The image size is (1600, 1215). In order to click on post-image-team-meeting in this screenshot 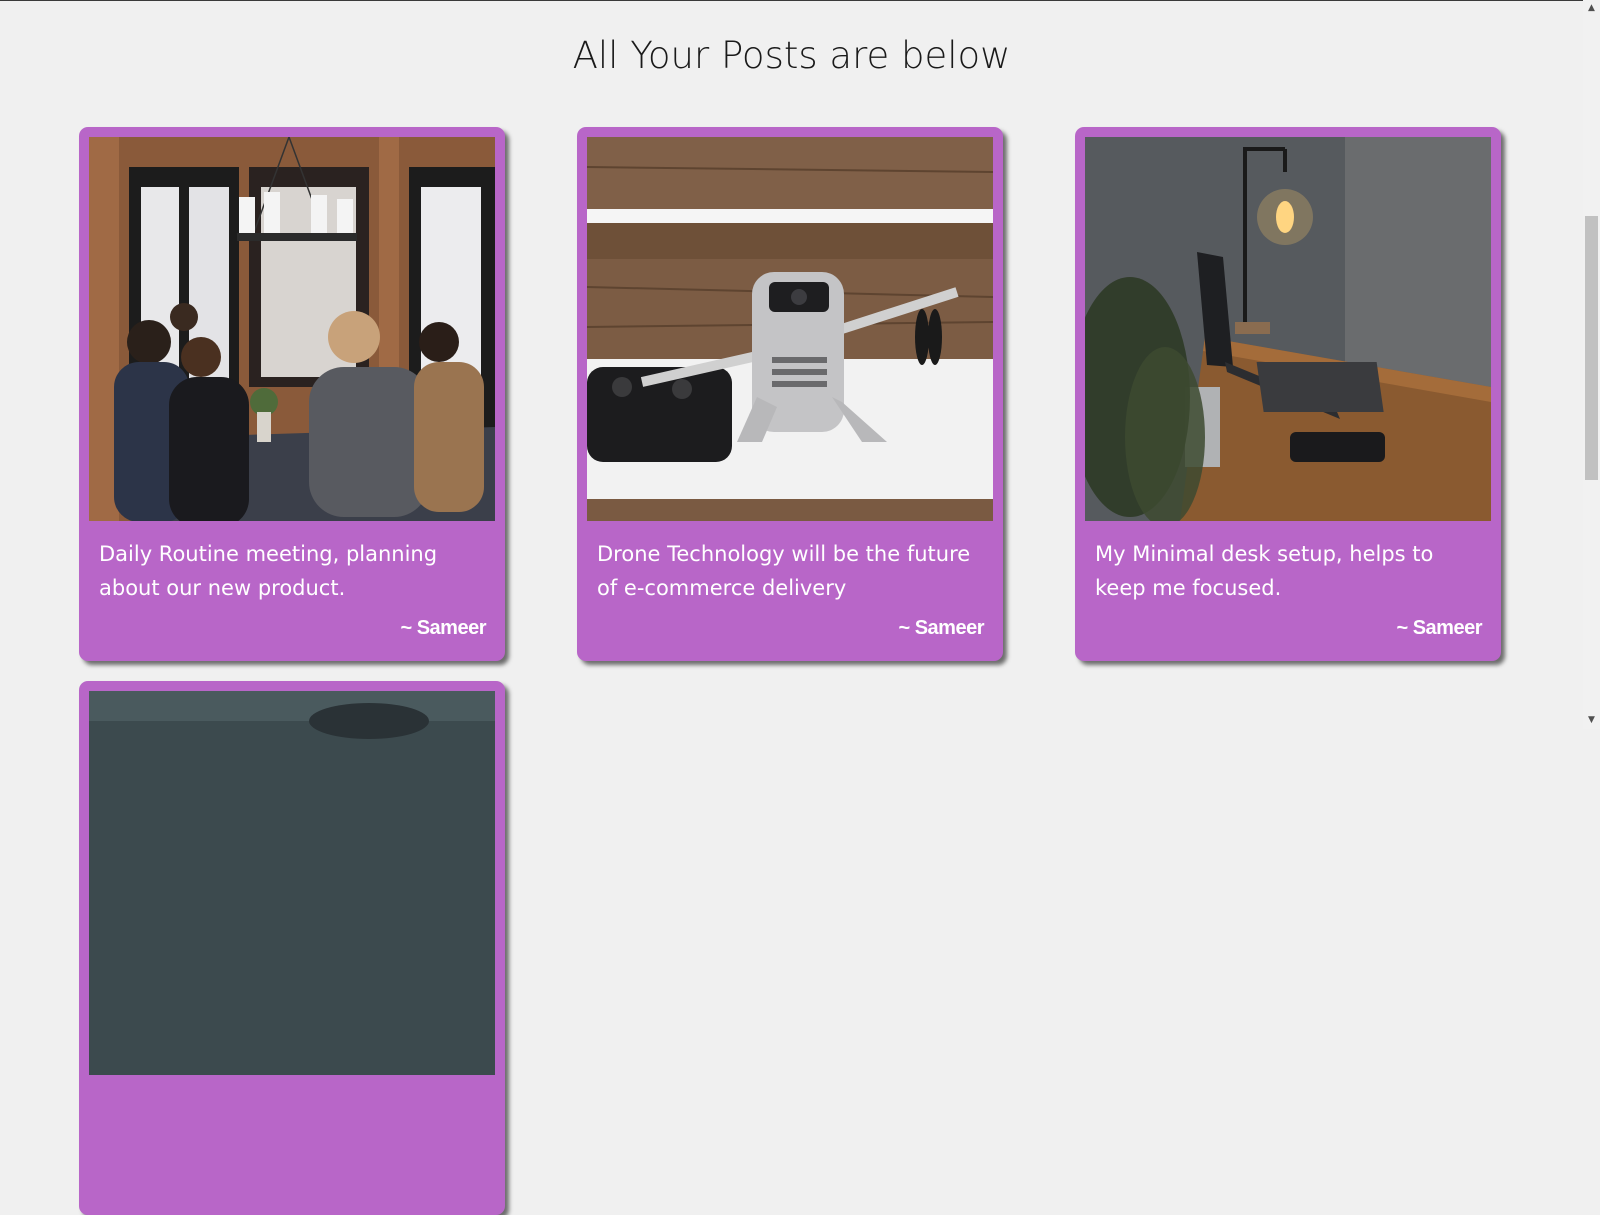, I will do `click(292, 329)`.